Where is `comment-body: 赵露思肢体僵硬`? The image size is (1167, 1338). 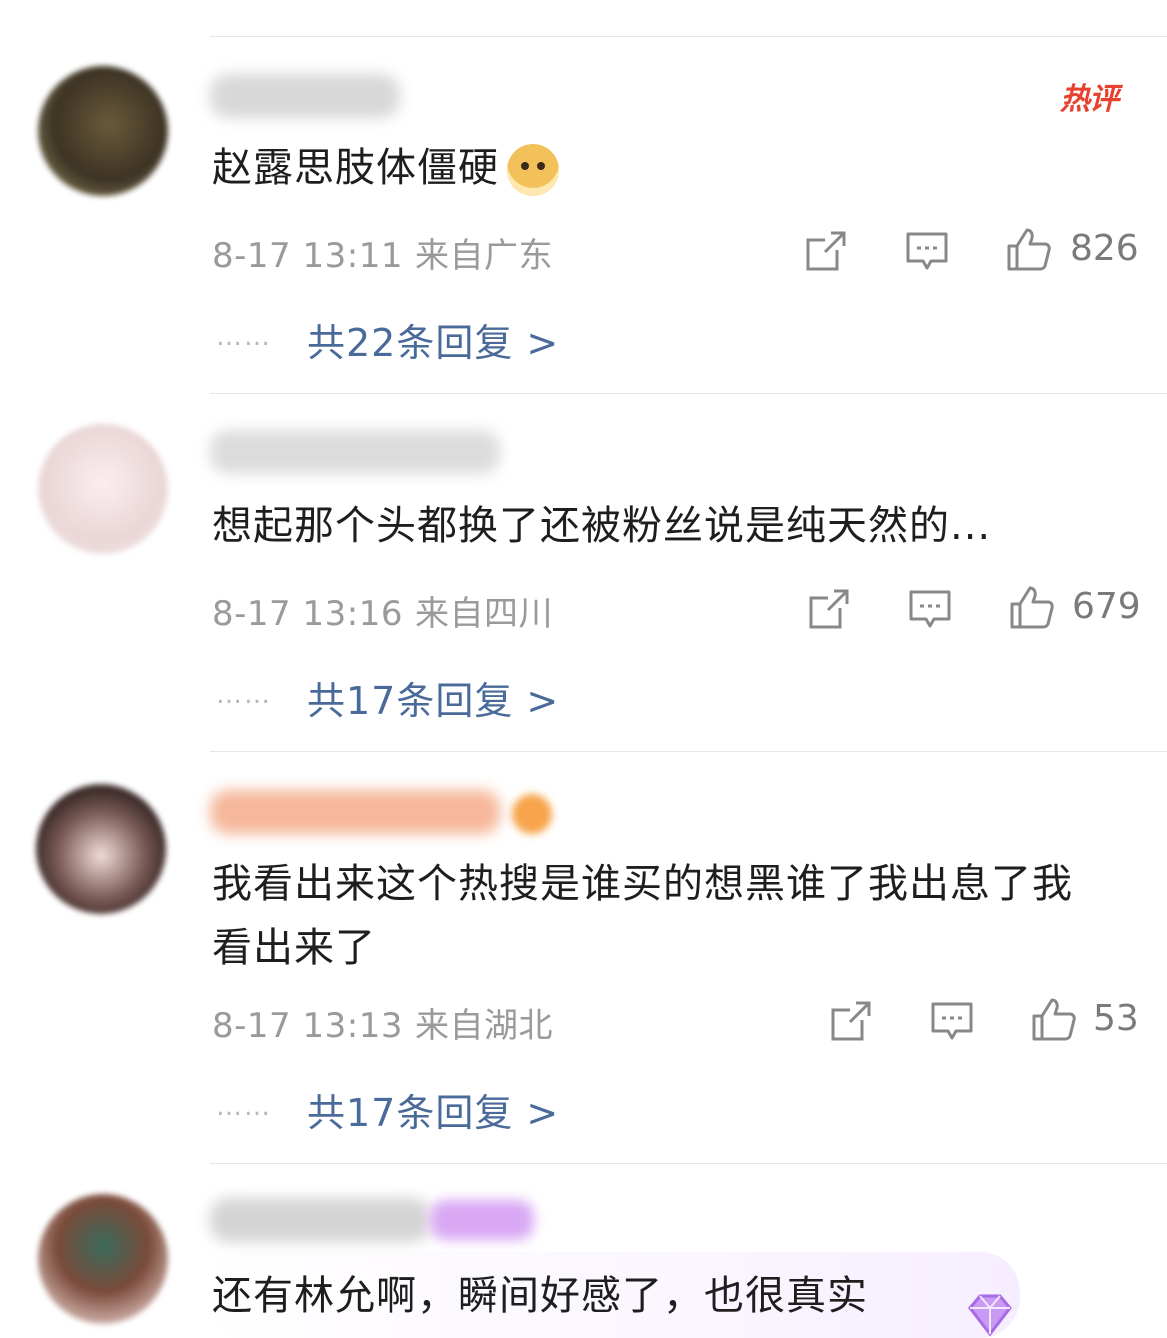
comment-body: 赵露思肢体僵硬 is located at coordinates (355, 168).